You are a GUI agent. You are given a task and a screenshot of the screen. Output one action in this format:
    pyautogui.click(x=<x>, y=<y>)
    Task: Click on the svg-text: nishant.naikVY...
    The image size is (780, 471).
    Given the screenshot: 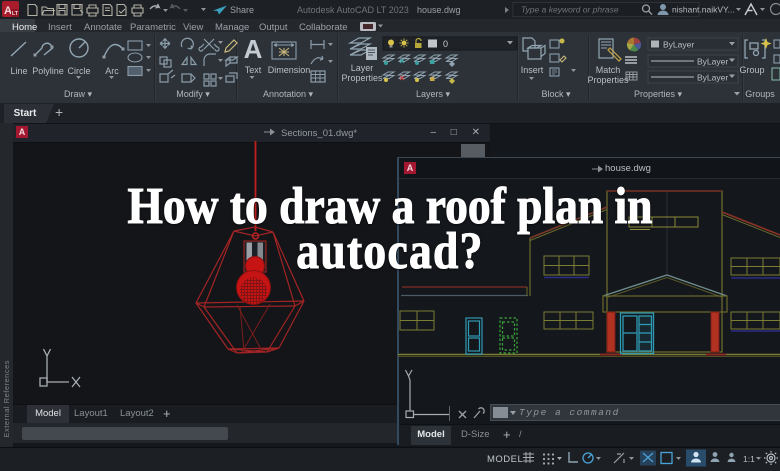 What is the action you would take?
    pyautogui.click(x=703, y=10)
    